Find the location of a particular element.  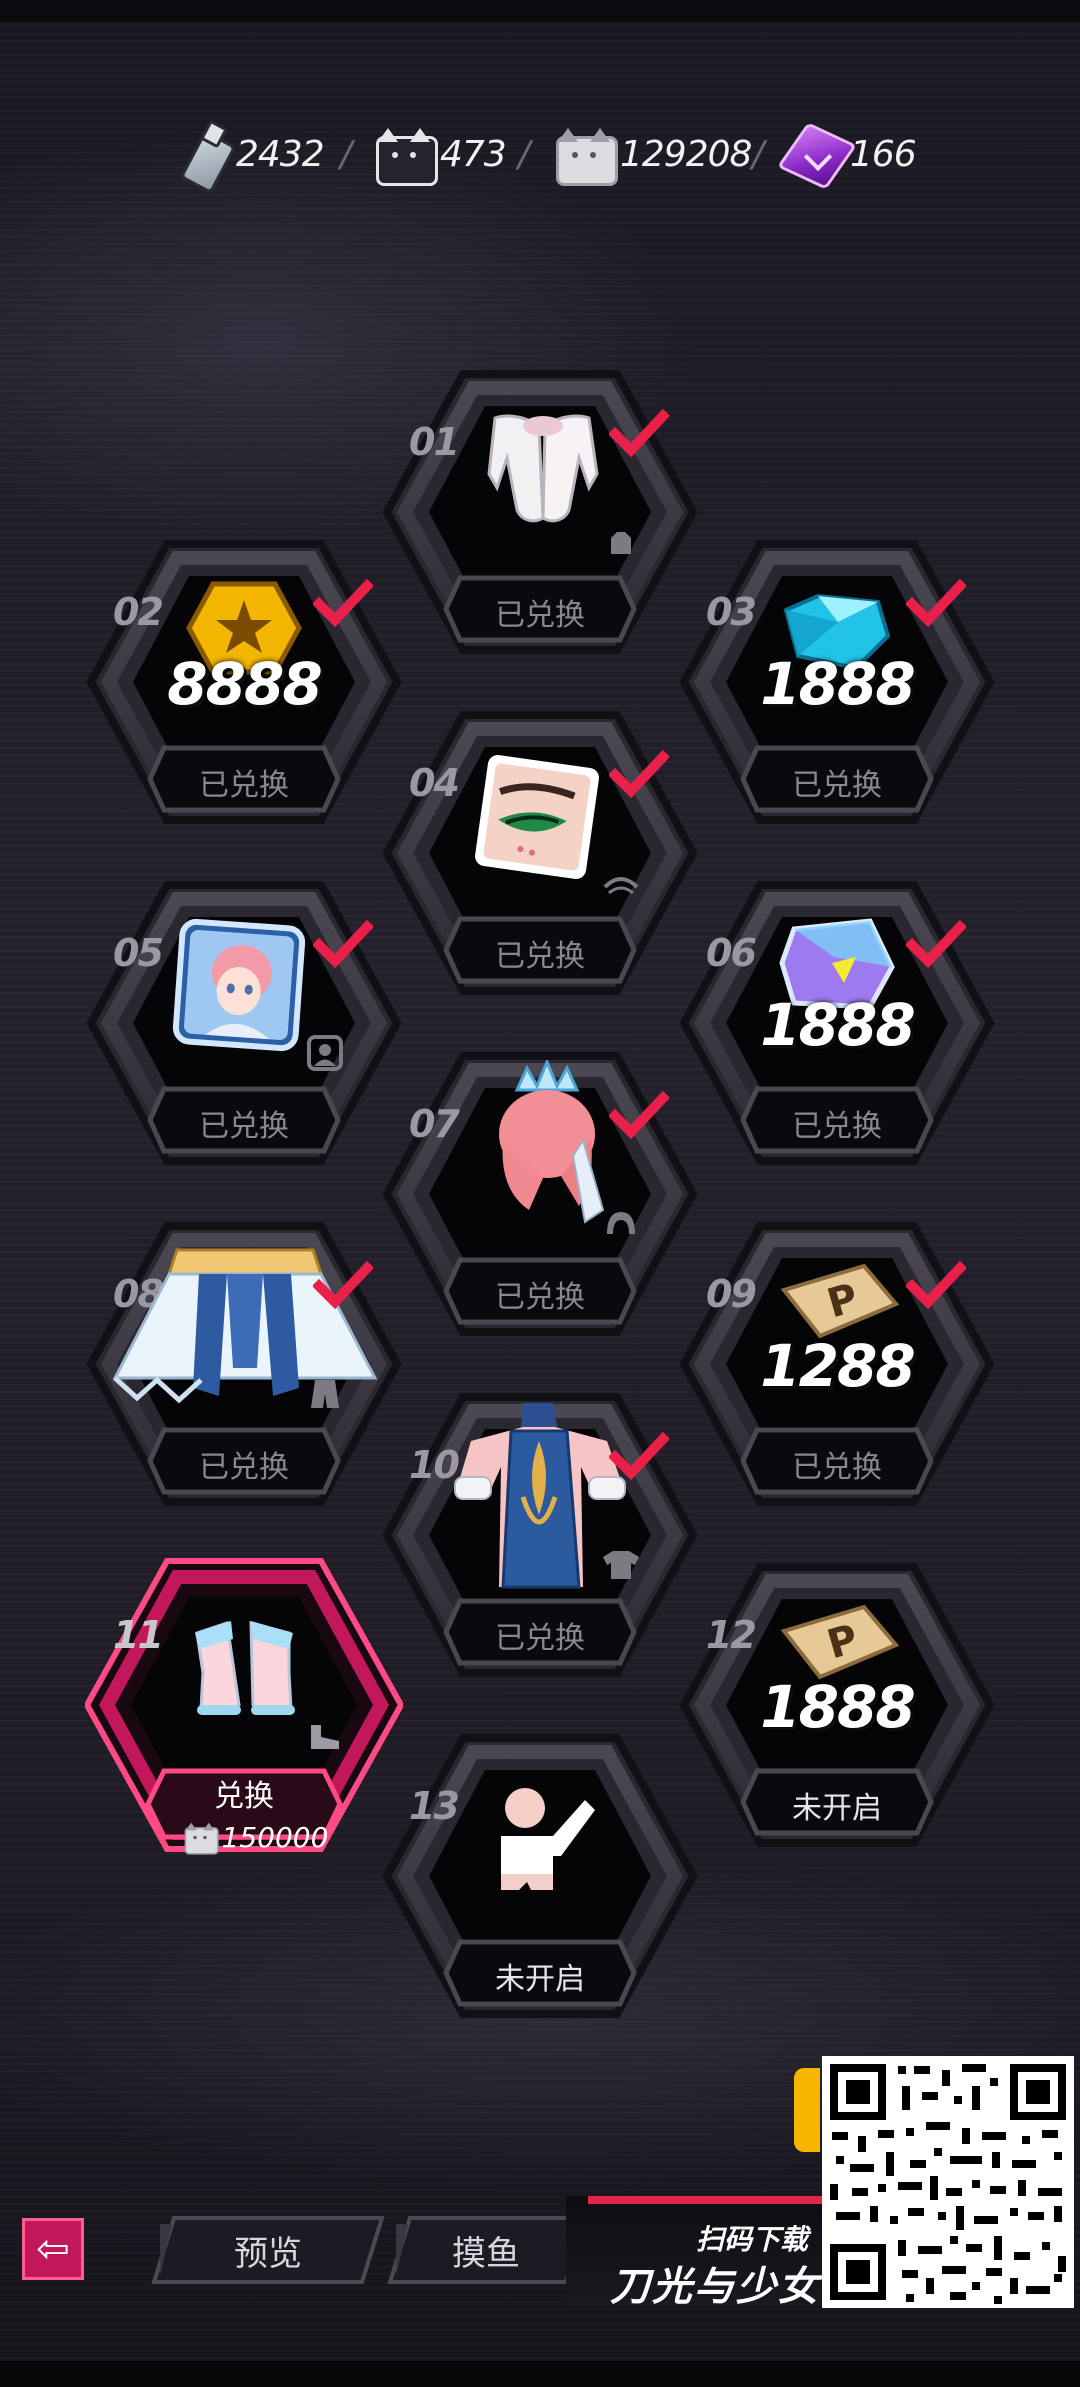

bottom-band is located at coordinates (540, 2374).